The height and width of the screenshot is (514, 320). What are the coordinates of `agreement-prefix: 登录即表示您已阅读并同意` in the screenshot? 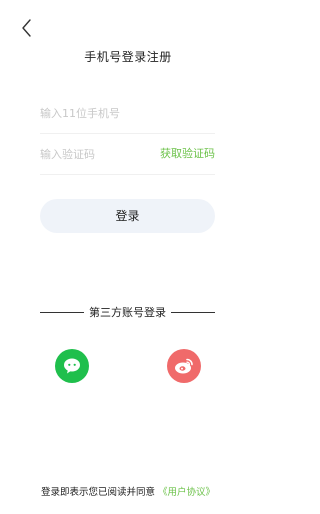 It's located at (97, 492).